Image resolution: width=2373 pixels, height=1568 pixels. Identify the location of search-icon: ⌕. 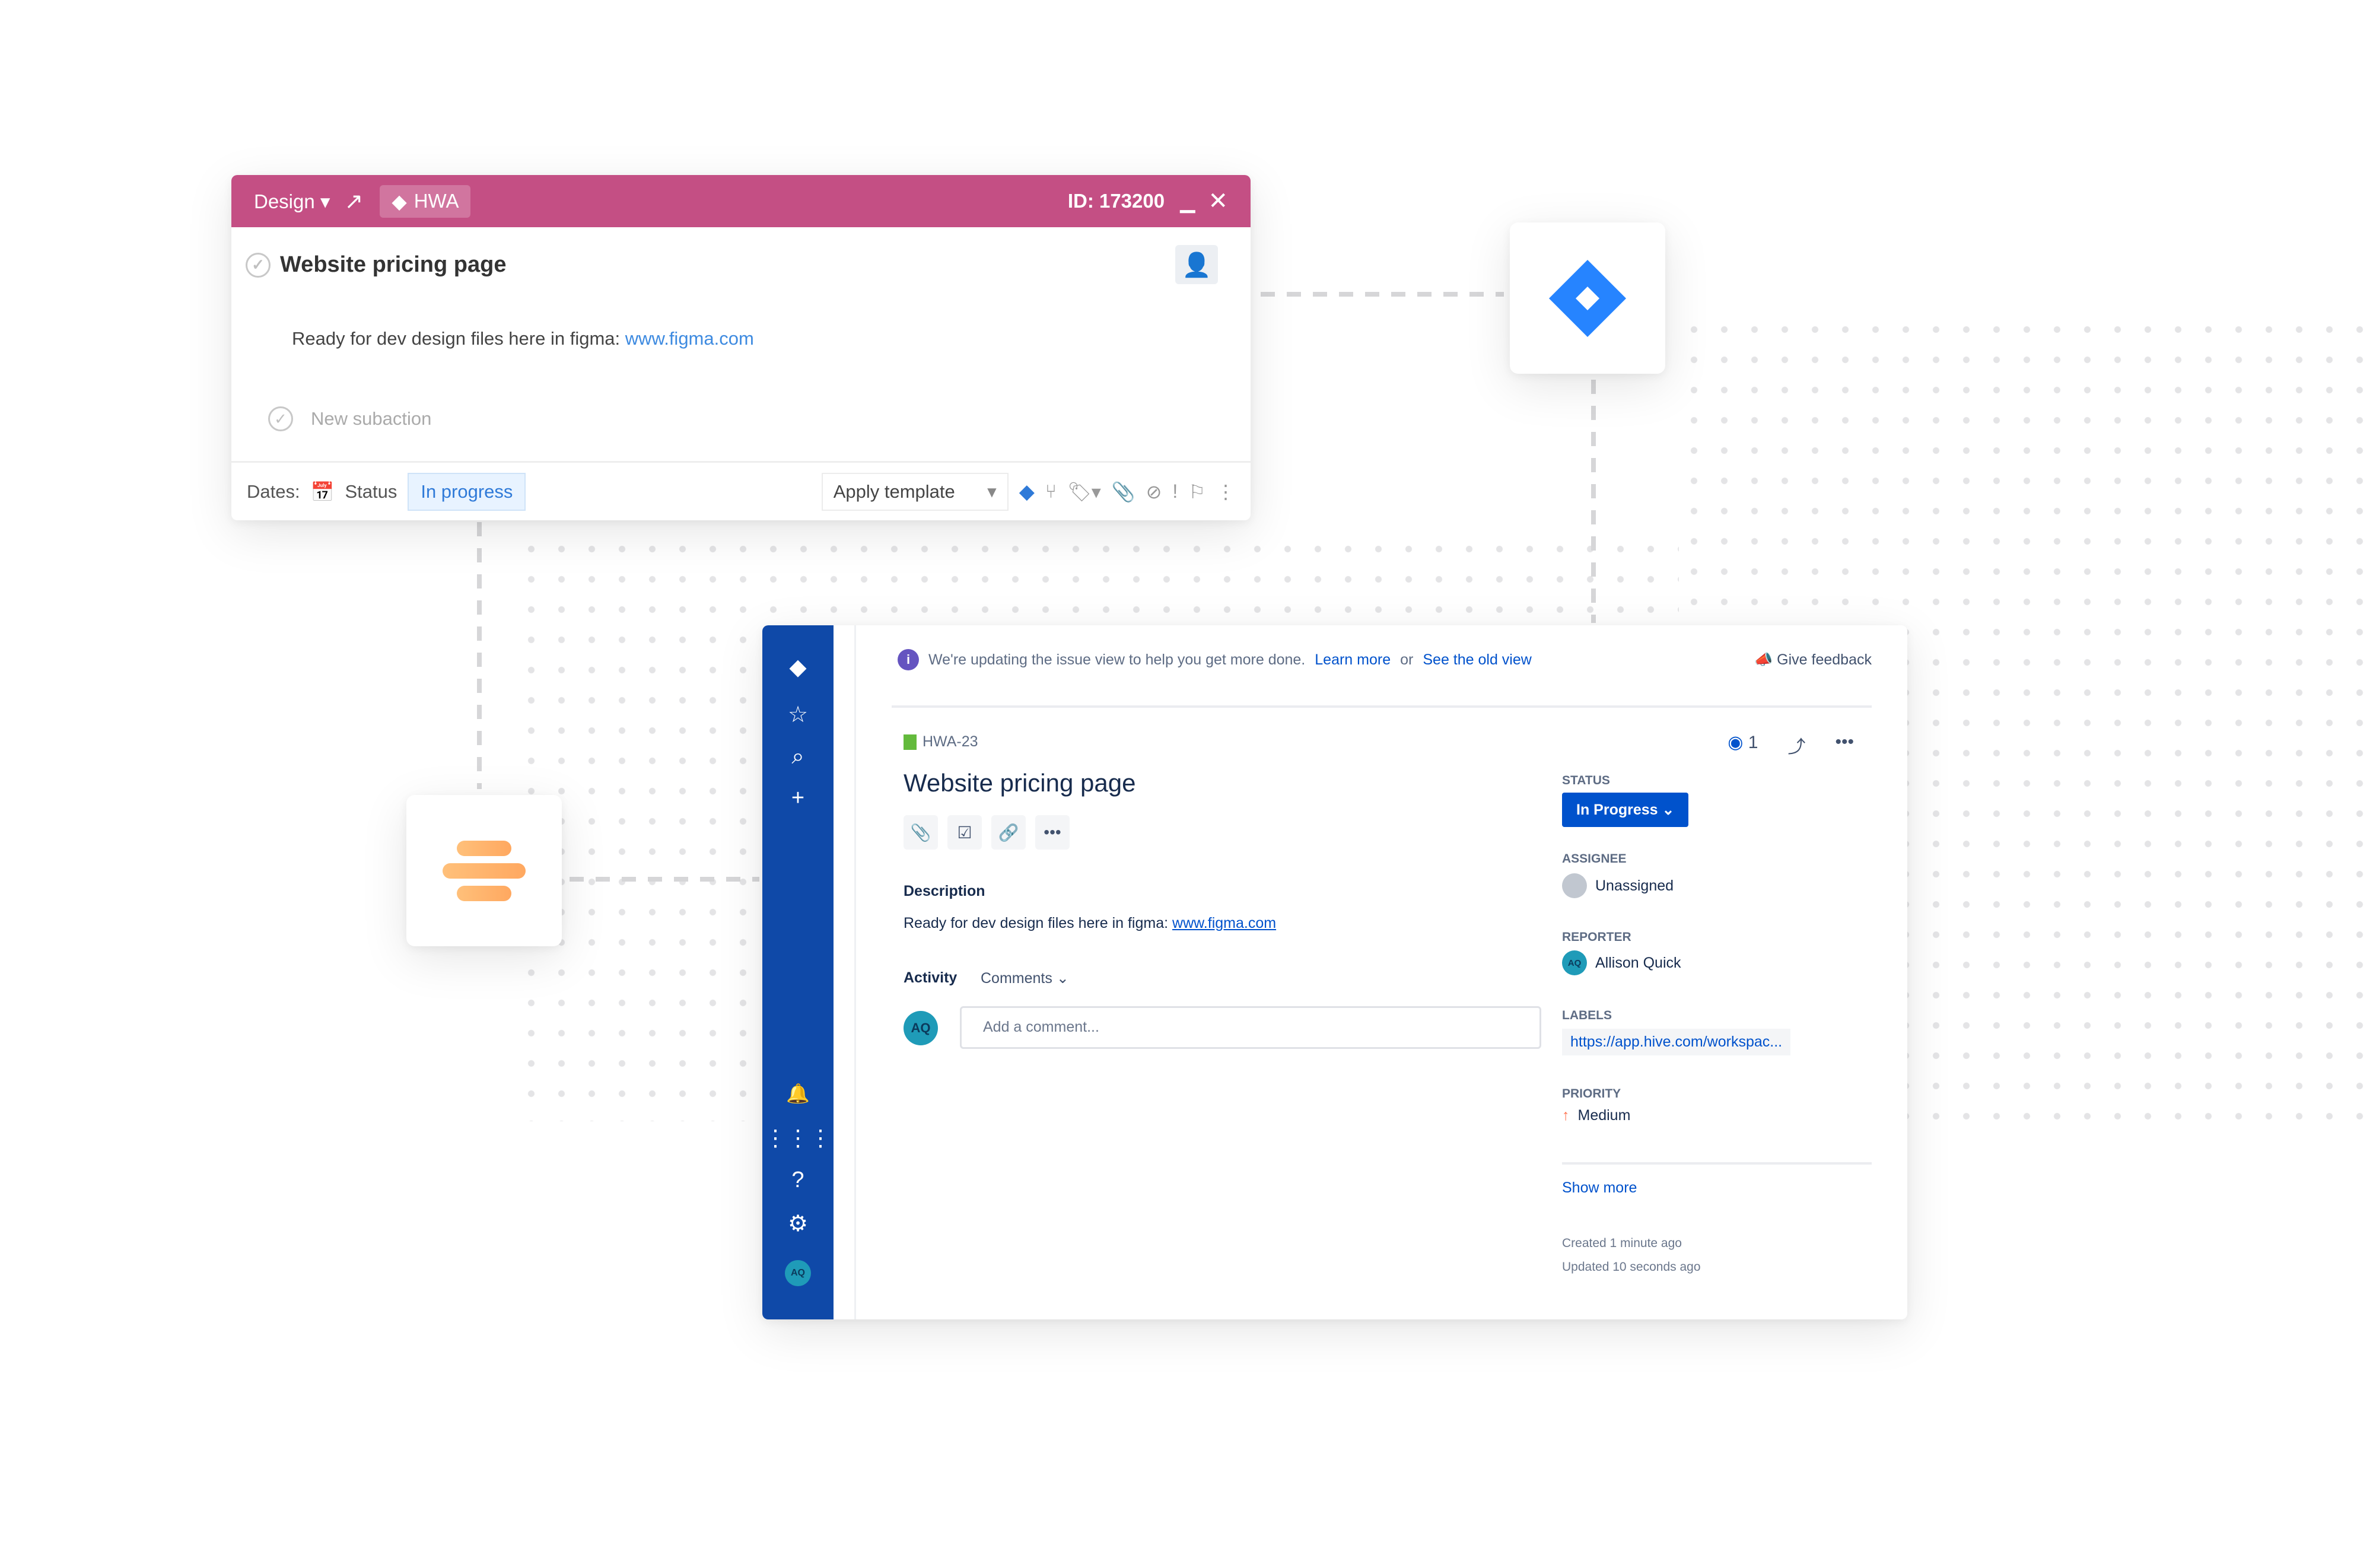
(798, 756).